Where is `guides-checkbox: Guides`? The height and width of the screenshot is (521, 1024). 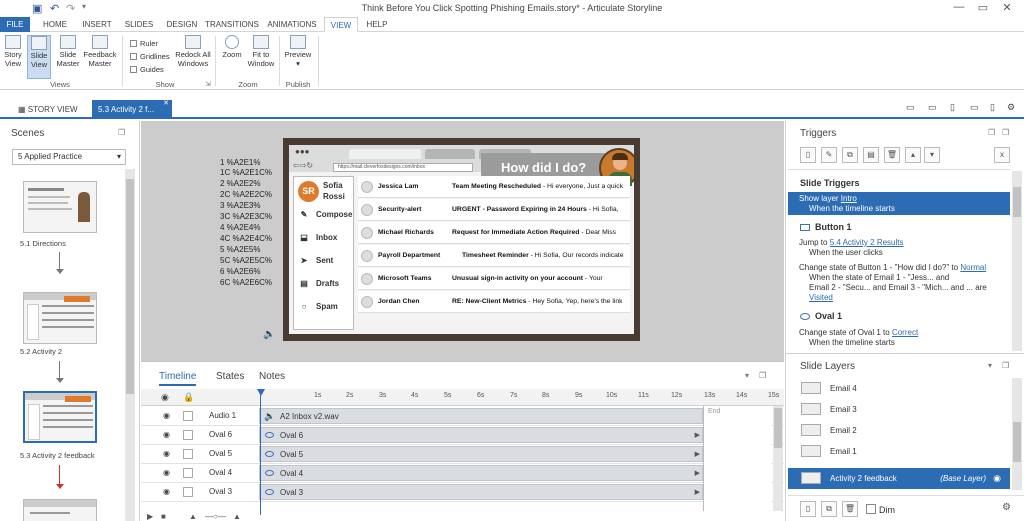
guides-checkbox: Guides is located at coordinates (147, 69).